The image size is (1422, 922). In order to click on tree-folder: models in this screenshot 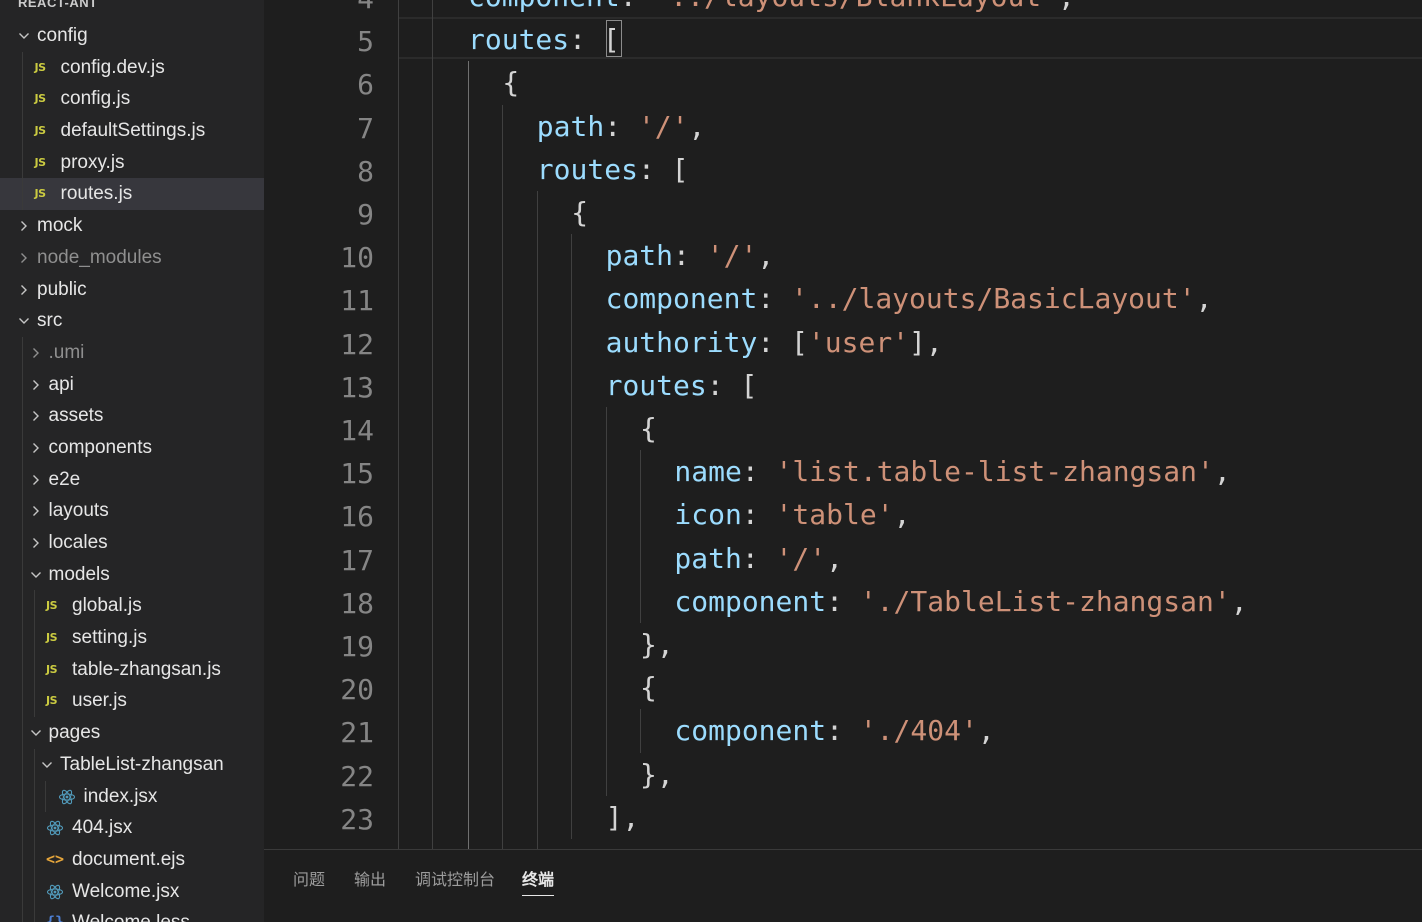, I will do `click(132, 574)`.